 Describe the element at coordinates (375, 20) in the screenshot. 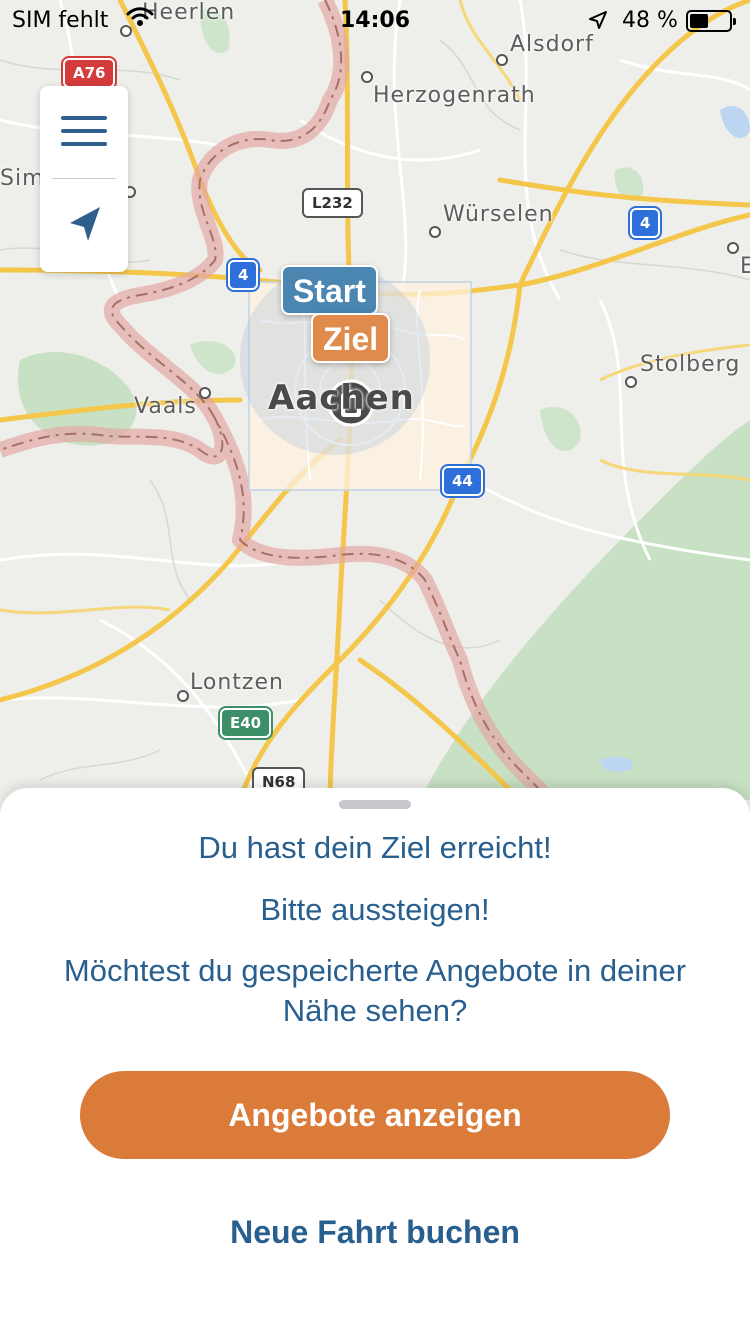

I see `status-bar: SIM fehlt 14:06 48 %` at that location.